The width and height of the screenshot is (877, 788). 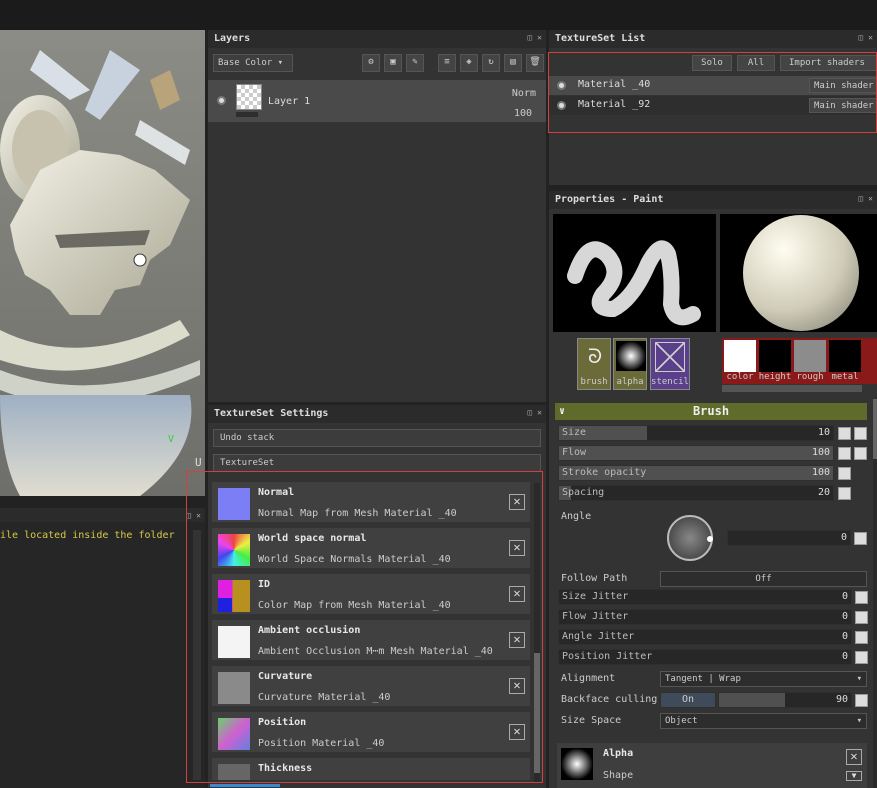 What do you see at coordinates (792, 388) in the screenshot?
I see `channel-scrollbar` at bounding box center [792, 388].